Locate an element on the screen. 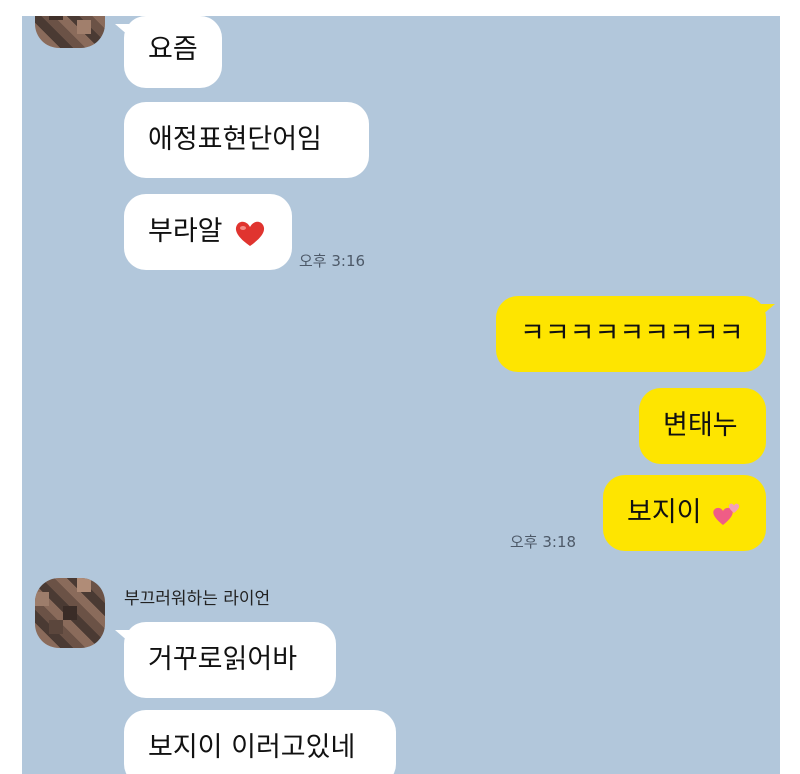 This screenshot has width=800, height=774. heart-icon is located at coordinates (250, 233).